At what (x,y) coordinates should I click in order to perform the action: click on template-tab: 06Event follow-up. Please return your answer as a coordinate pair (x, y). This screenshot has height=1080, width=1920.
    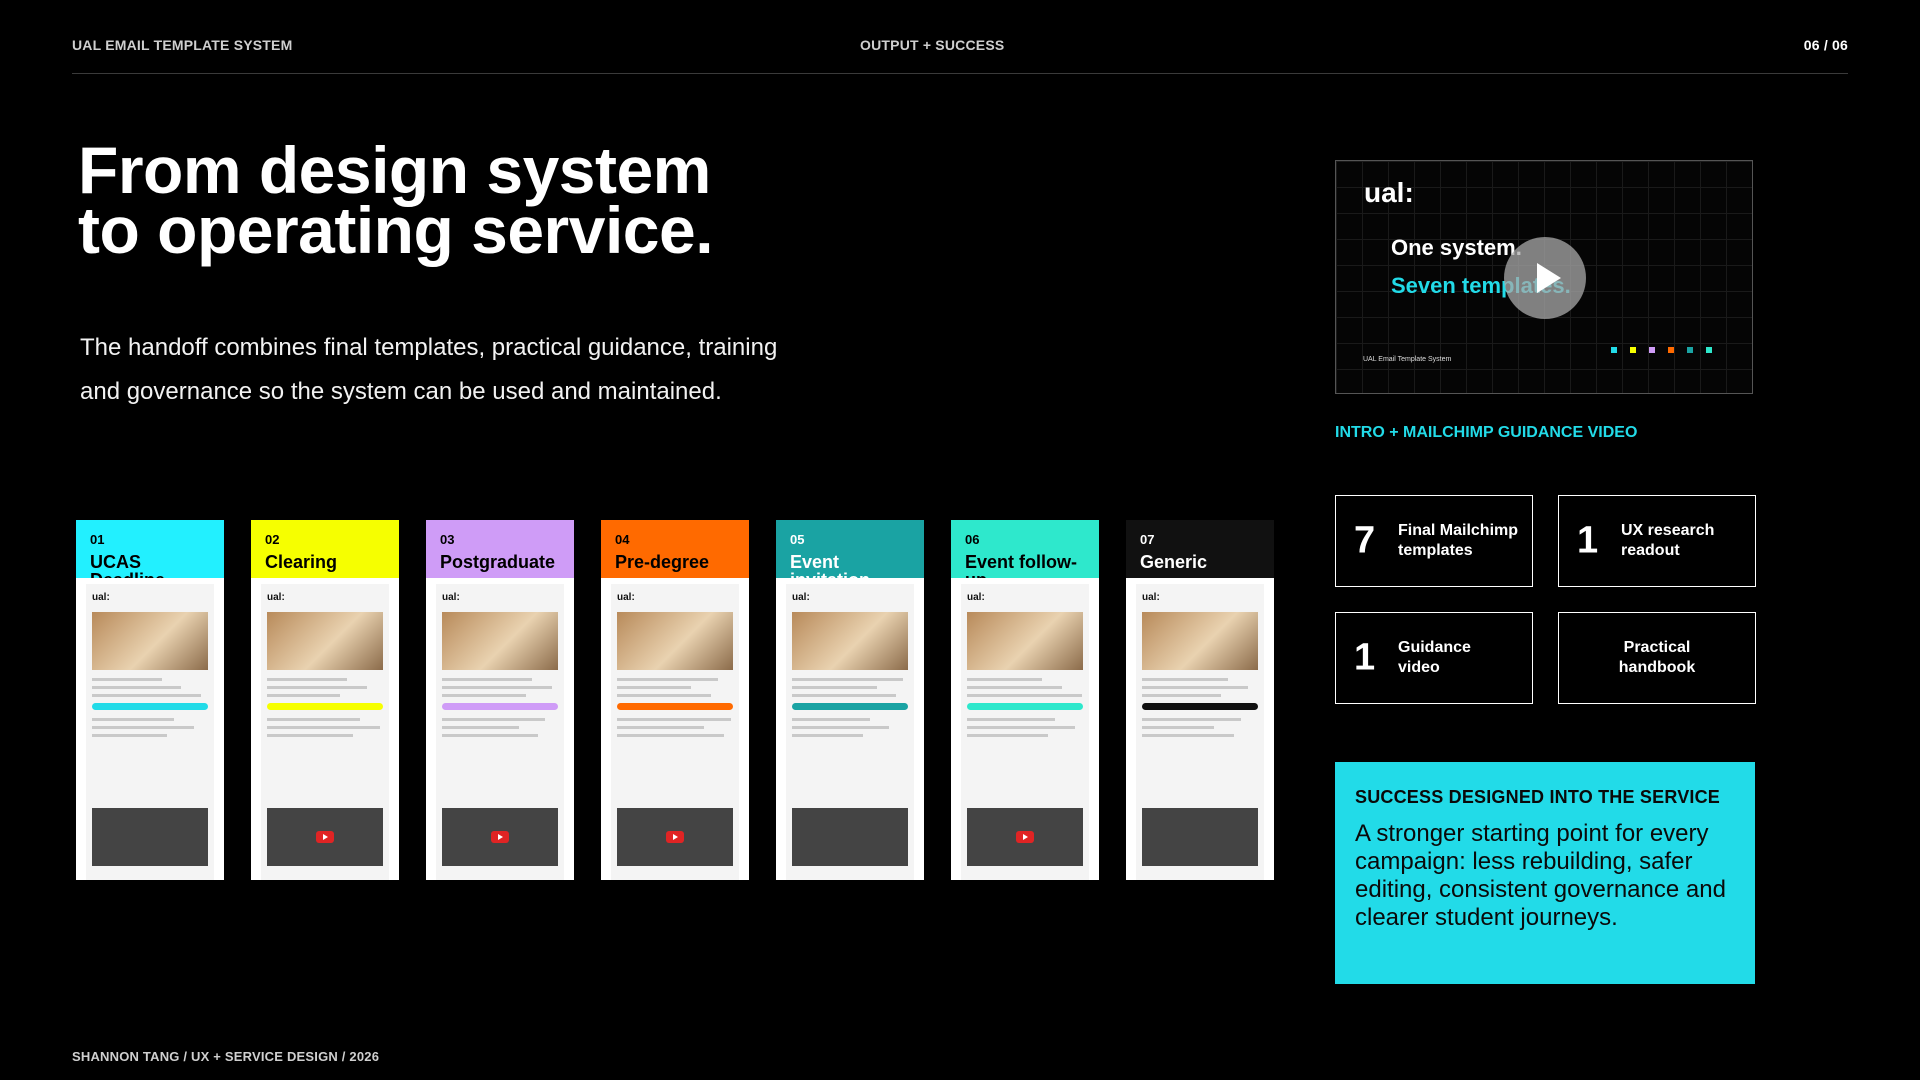
    Looking at the image, I should click on (1025, 554).